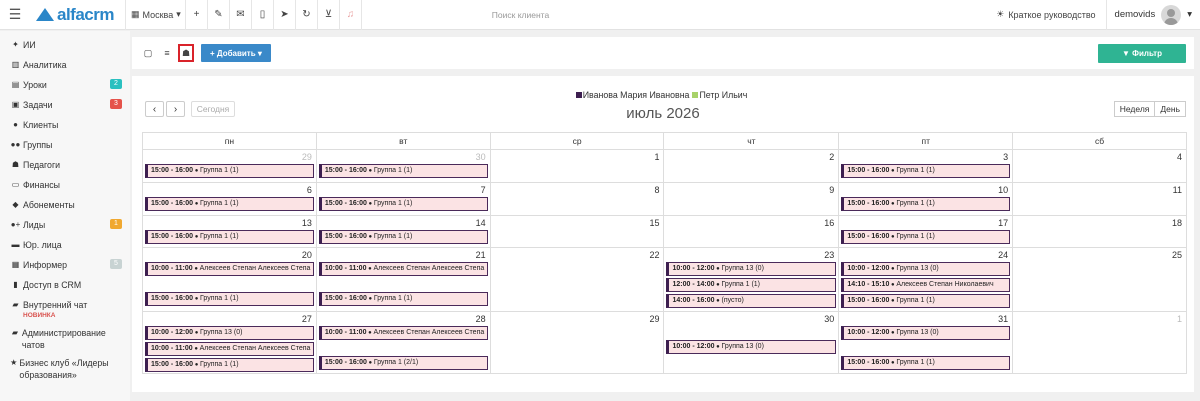 The height and width of the screenshot is (401, 1200). What do you see at coordinates (350, 15) in the screenshot?
I see `bell-icon: ♫` at bounding box center [350, 15].